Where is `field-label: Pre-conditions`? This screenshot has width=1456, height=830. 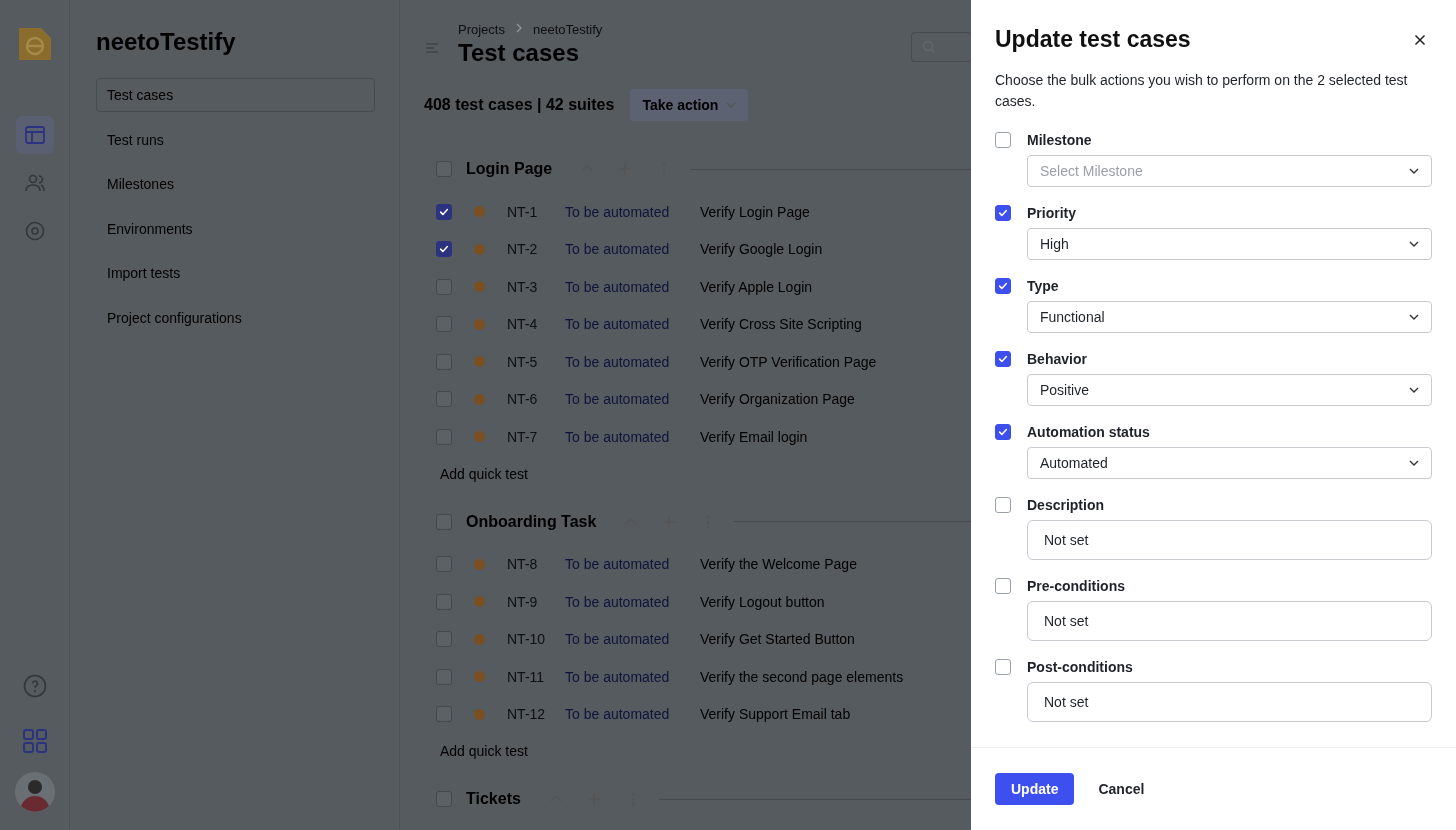 field-label: Pre-conditions is located at coordinates (1076, 586).